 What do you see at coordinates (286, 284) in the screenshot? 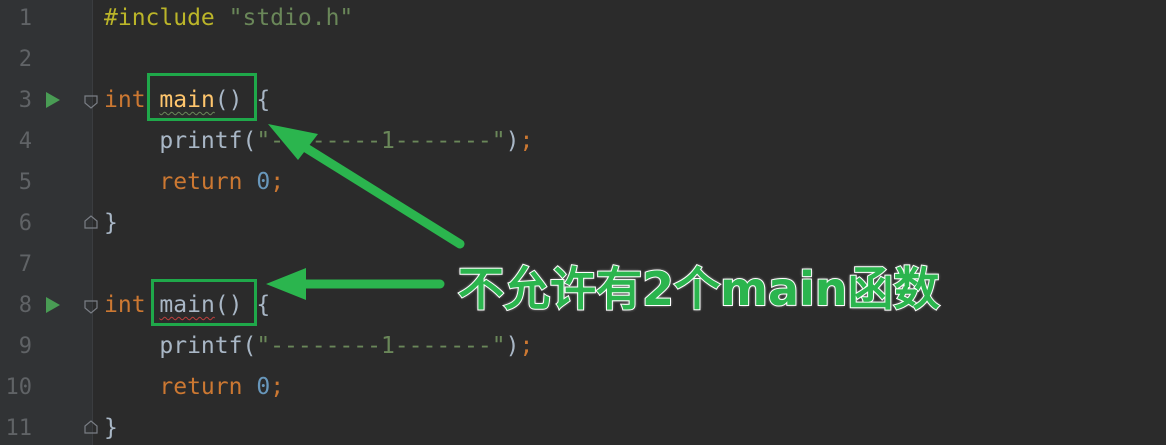
I see `arrowhead-icon` at bounding box center [286, 284].